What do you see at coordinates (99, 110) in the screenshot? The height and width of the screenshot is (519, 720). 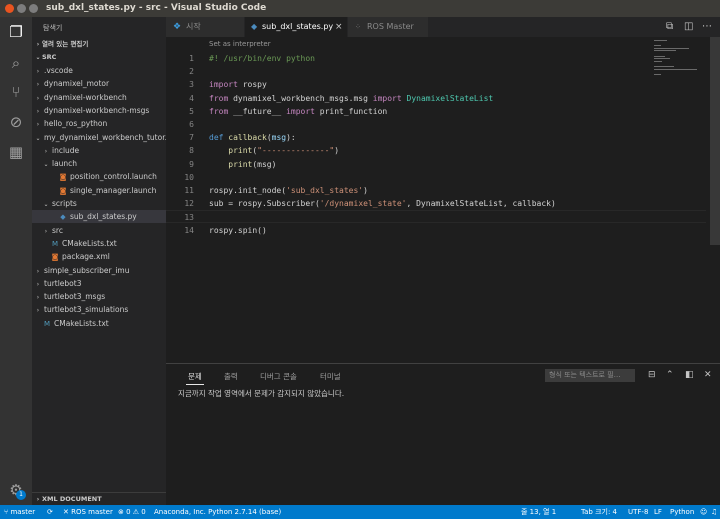 I see `tree-item: › dynamixel-workbench-msgs` at bounding box center [99, 110].